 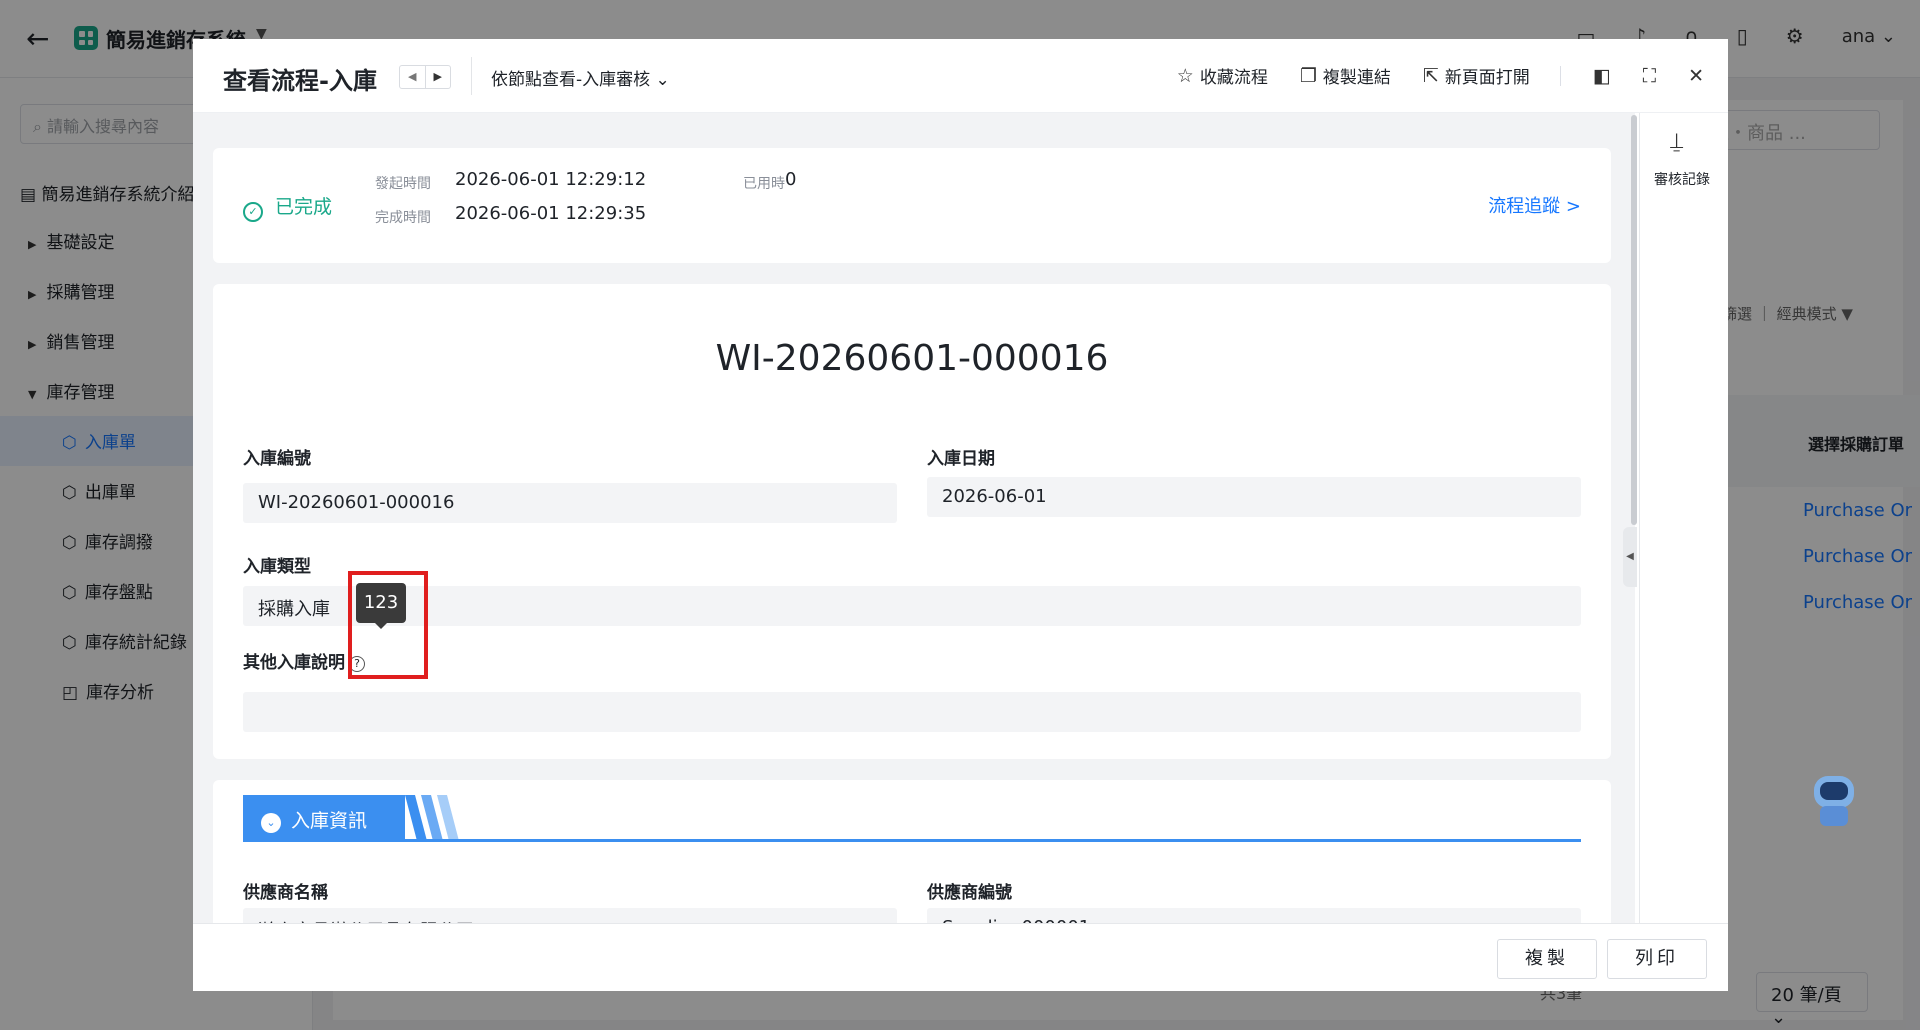 I want to click on modal-actions: ☆ 收藏流程 ❐ 複製連結 ⇱ 新頁面打開 ◧ ⛶ ✕, so click(x=1424, y=76).